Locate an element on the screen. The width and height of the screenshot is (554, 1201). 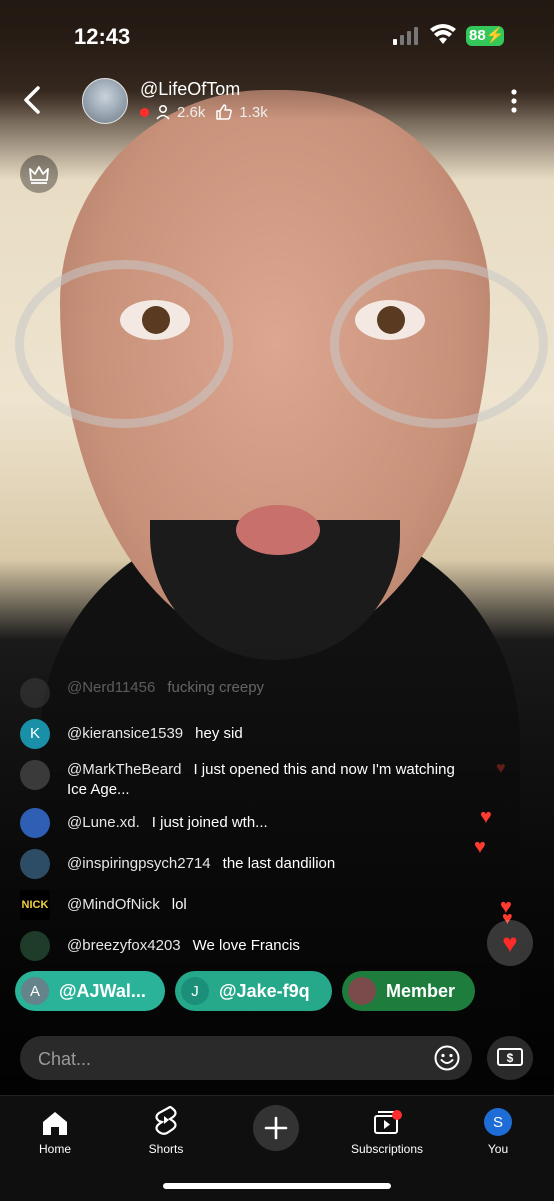
super-chat-icon: $ is located at coordinates (510, 1057).